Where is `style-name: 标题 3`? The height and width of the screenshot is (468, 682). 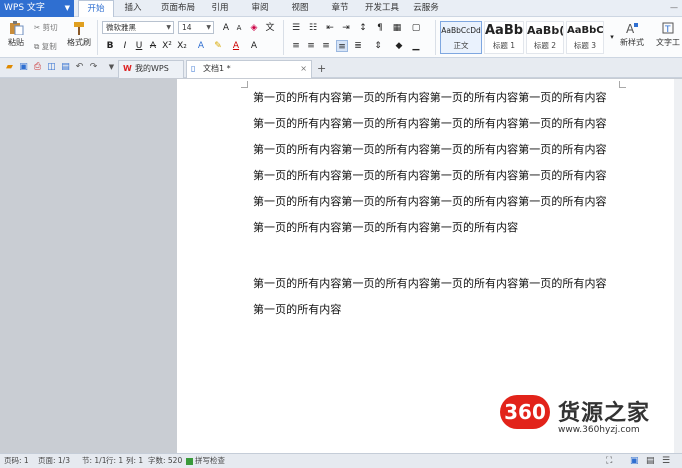 style-name: 标题 3 is located at coordinates (585, 45).